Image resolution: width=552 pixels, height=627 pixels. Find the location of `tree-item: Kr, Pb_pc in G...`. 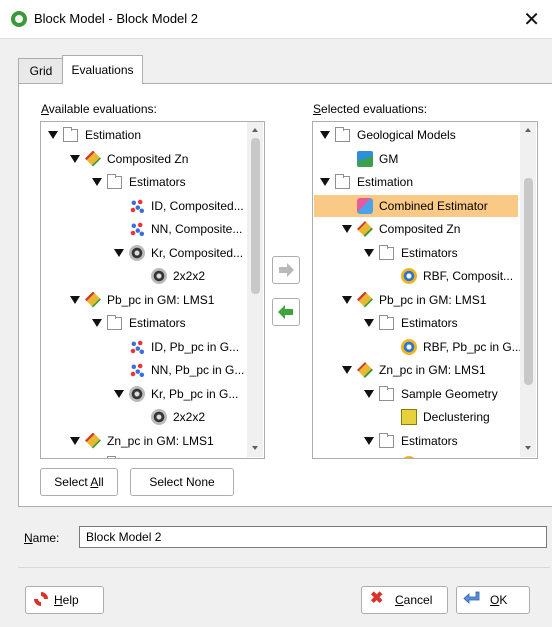

tree-item: Kr, Pb_pc in G... is located at coordinates (143, 394).